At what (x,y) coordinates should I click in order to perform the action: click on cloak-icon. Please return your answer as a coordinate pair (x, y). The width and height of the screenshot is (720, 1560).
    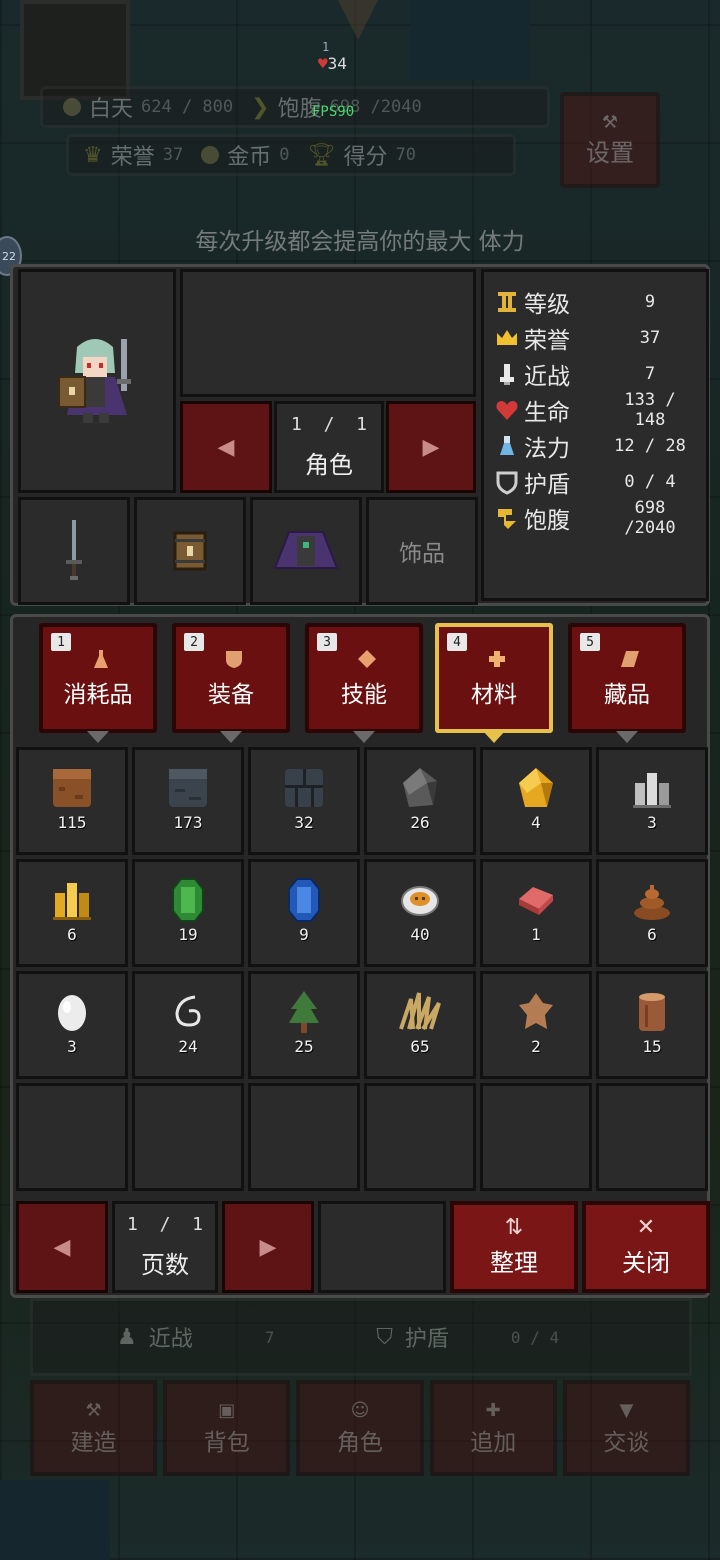
    Looking at the image, I should click on (306, 550).